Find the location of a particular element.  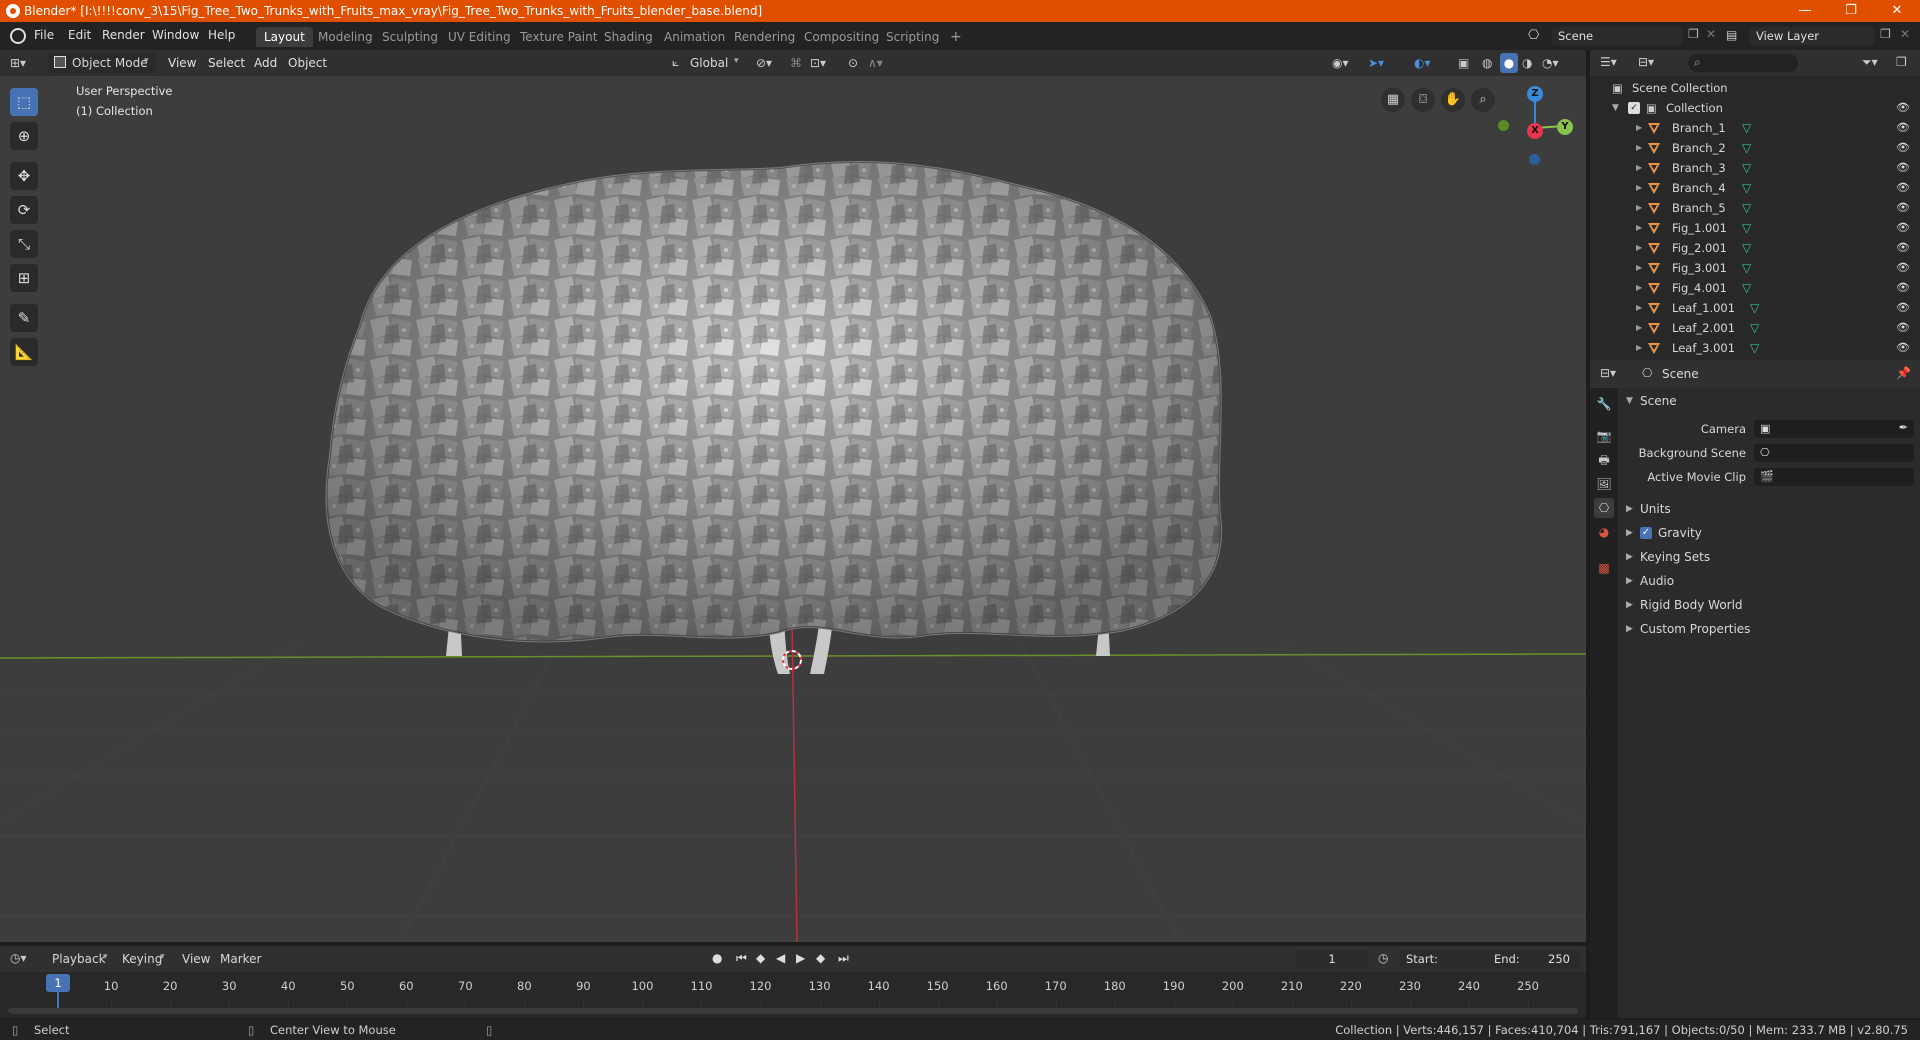

tab-scripting: Scripting is located at coordinates (912, 37).